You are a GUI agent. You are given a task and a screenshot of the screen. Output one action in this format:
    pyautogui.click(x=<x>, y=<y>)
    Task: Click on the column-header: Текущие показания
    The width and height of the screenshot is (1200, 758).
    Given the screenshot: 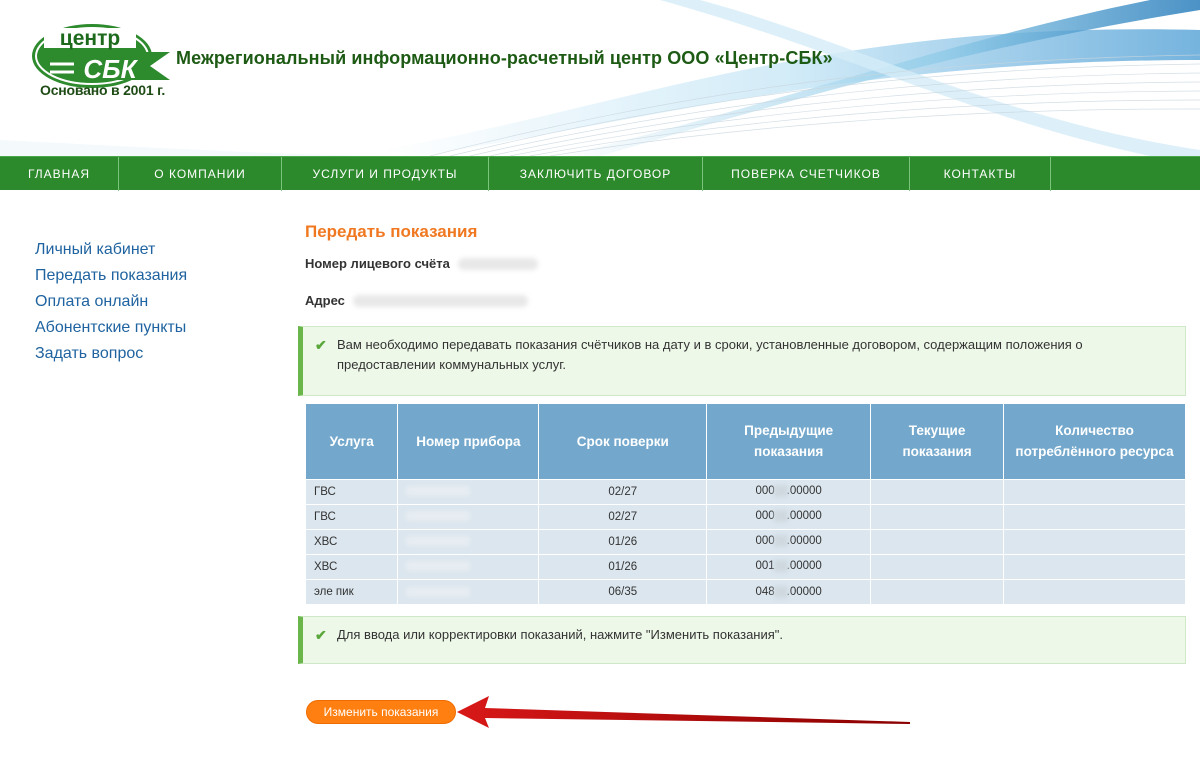 What is the action you would take?
    pyautogui.click(x=937, y=441)
    